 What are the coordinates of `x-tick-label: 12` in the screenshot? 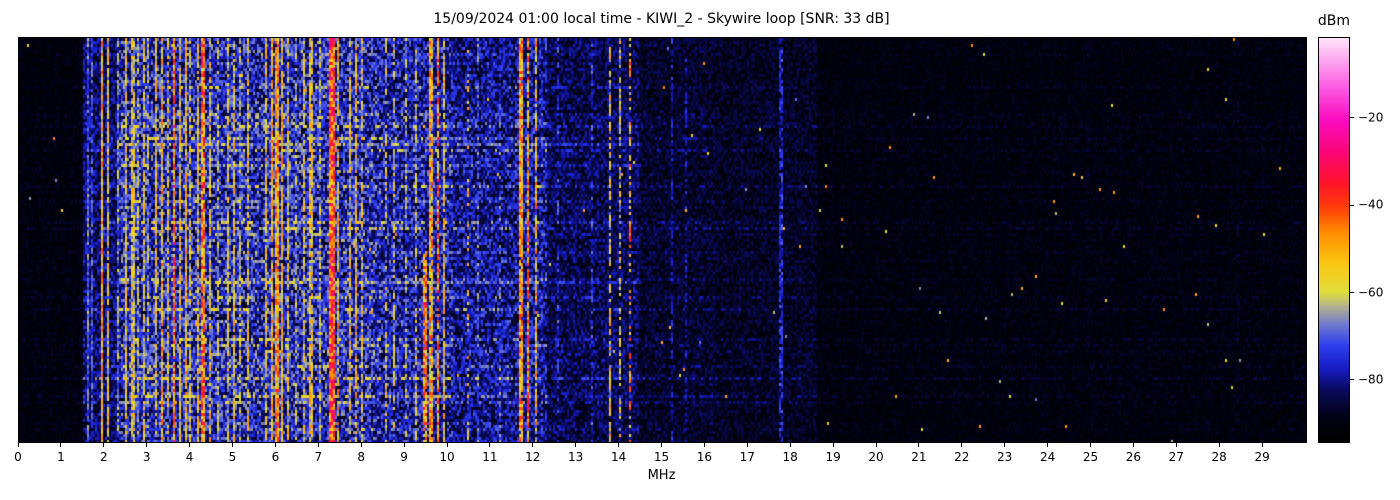 It's located at (533, 457).